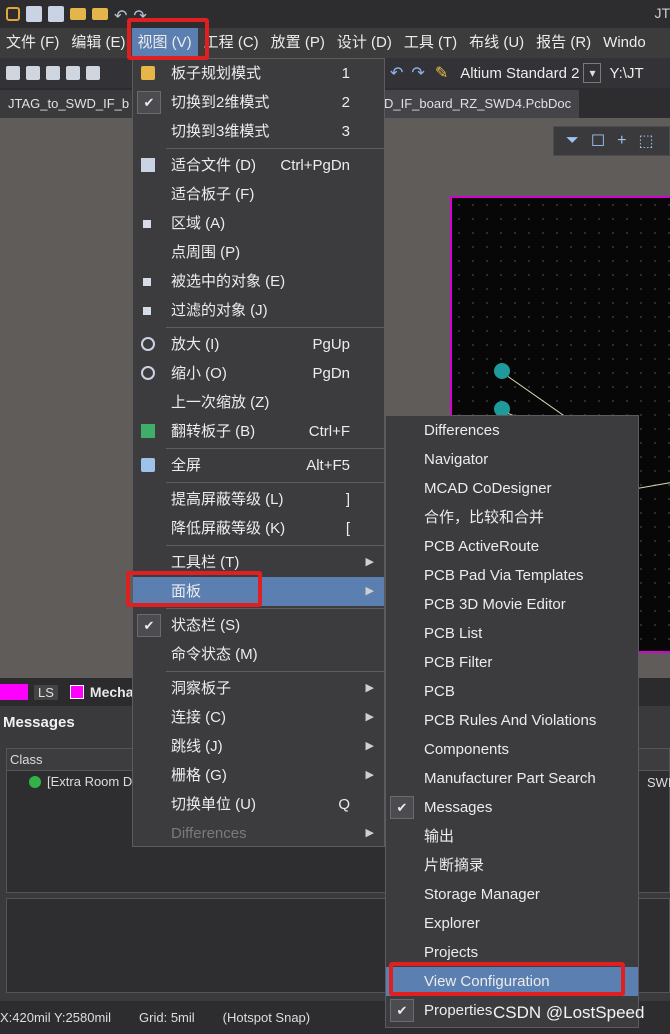 Image resolution: width=670 pixels, height=1034 pixels. Describe the element at coordinates (624, 43) in the screenshot. I see `menu-window: Windo` at that location.